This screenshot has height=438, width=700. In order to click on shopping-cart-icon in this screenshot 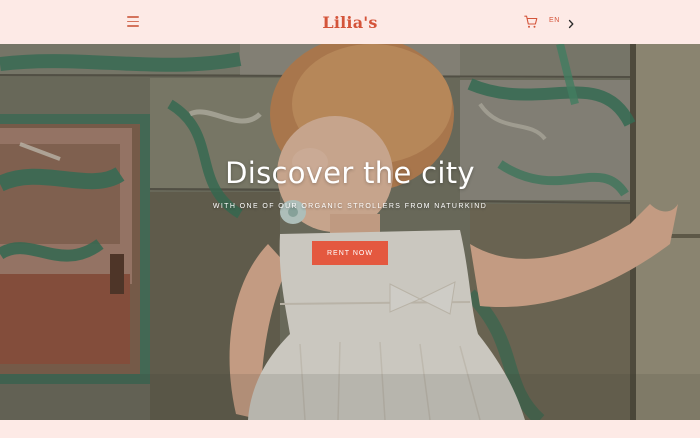, I will do `click(531, 22)`.